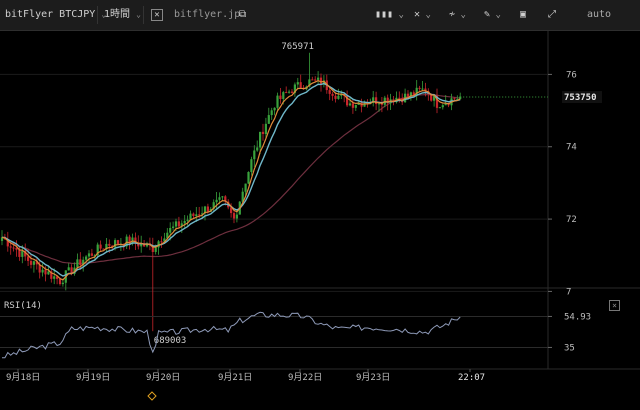 This screenshot has height=410, width=640. Describe the element at coordinates (599, 15) in the screenshot. I see `scale-mode-button: auto` at that location.